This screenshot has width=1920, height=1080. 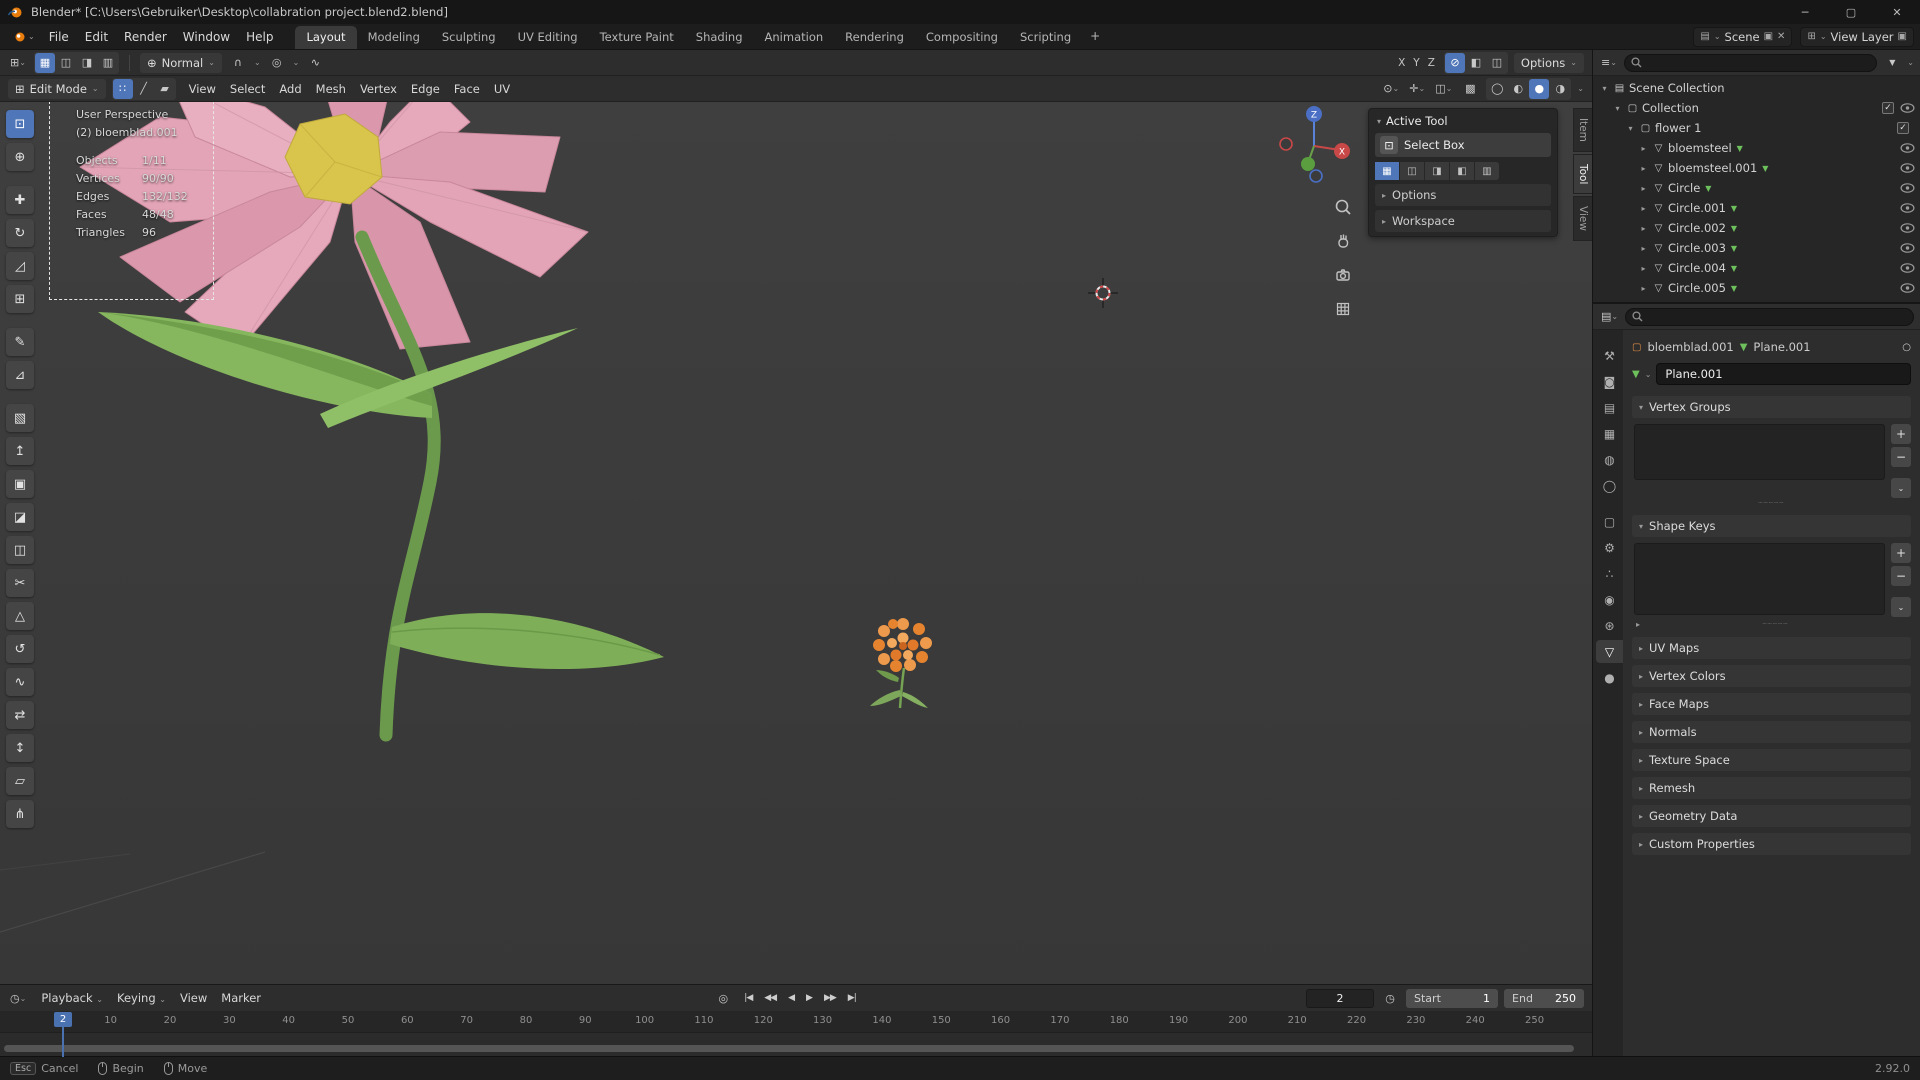 I want to click on timeline-menu-item: Keying ⌄, so click(x=141, y=998).